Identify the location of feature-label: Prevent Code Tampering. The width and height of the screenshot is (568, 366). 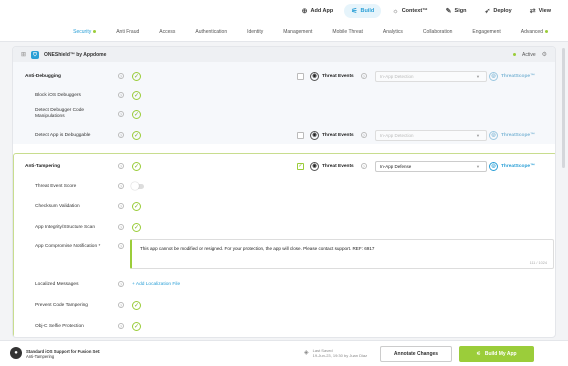
(61, 305).